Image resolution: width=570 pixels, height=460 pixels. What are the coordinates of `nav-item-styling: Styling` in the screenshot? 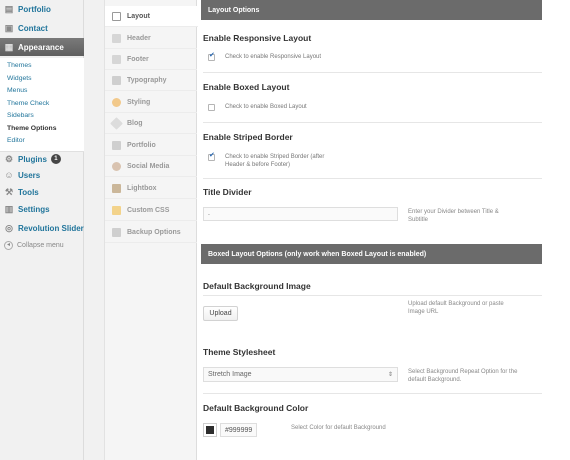 It's located at (151, 102).